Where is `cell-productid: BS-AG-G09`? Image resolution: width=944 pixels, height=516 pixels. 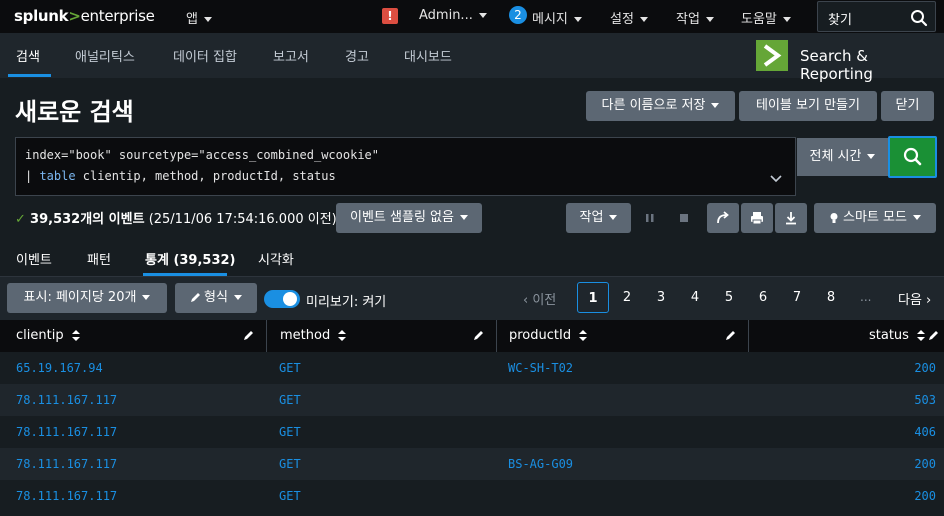 cell-productid: BS-AG-G09 is located at coordinates (540, 464).